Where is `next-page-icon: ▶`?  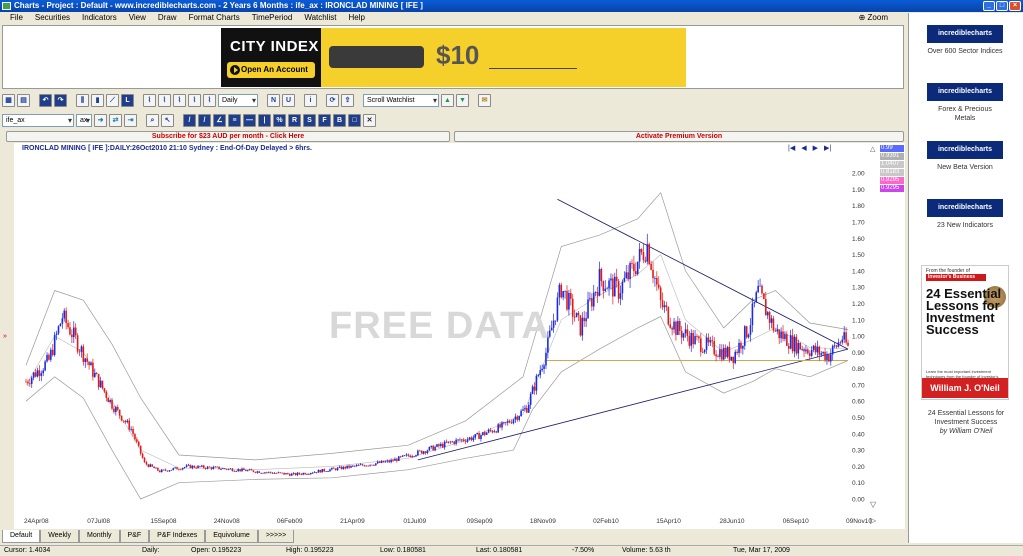 next-page-icon: ▶ is located at coordinates (815, 148).